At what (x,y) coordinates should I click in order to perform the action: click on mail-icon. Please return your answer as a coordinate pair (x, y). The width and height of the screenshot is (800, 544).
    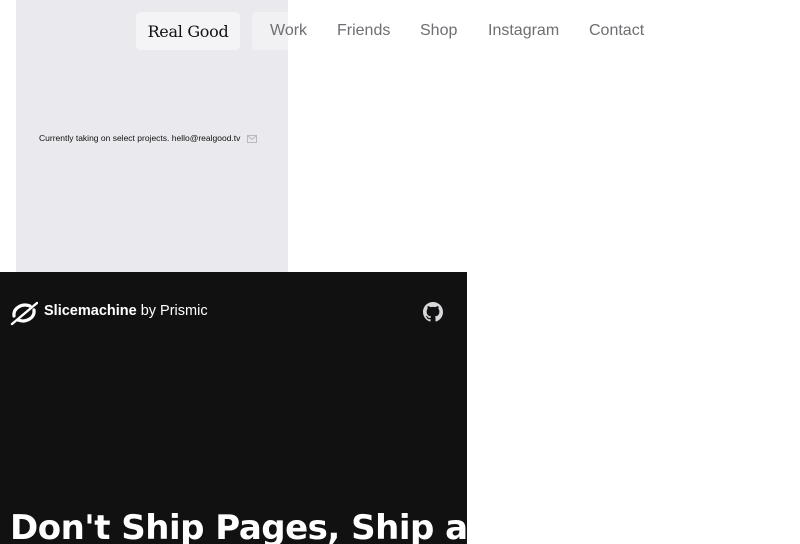
    Looking at the image, I should click on (252, 139).